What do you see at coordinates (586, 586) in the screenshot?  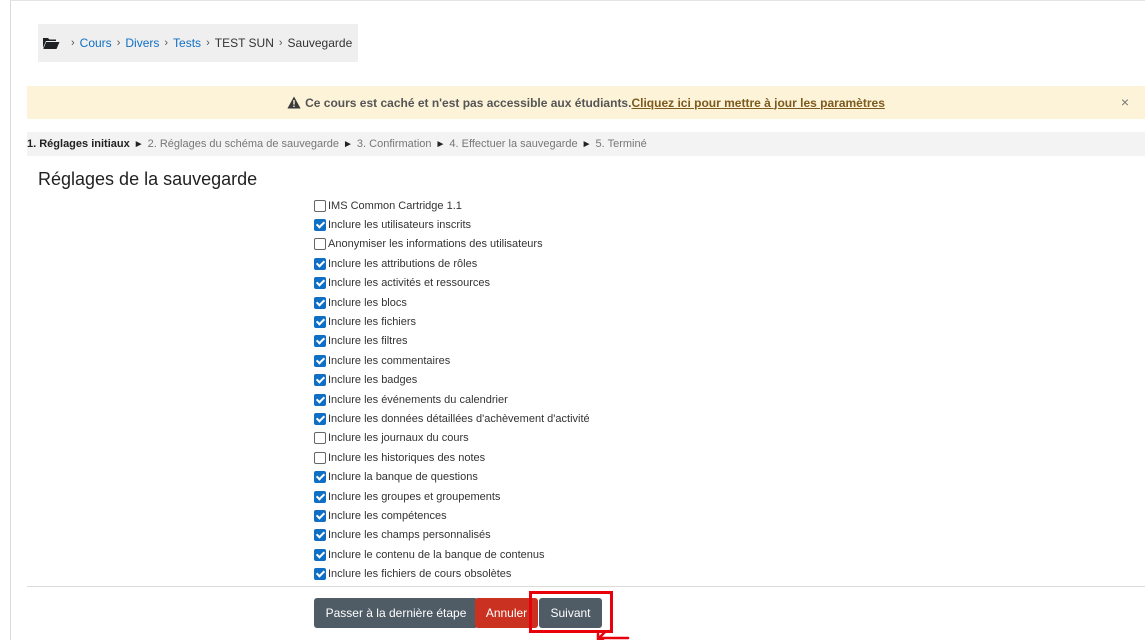 I see `form-divider` at bounding box center [586, 586].